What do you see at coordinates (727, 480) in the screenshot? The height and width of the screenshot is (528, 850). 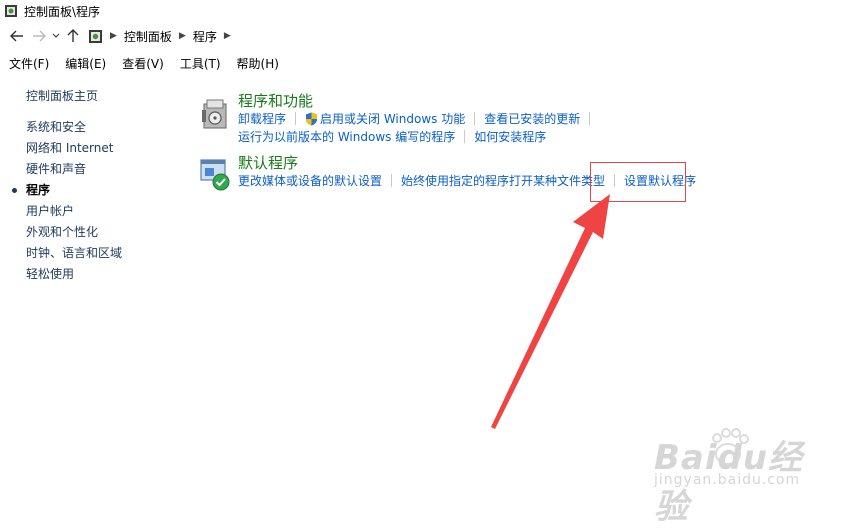 I see `watermark-url: jingyan.baidu.com` at bounding box center [727, 480].